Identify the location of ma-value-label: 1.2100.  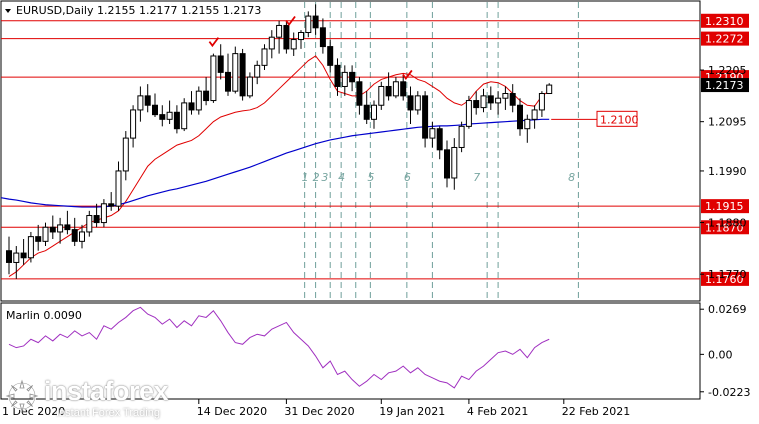
(619, 119).